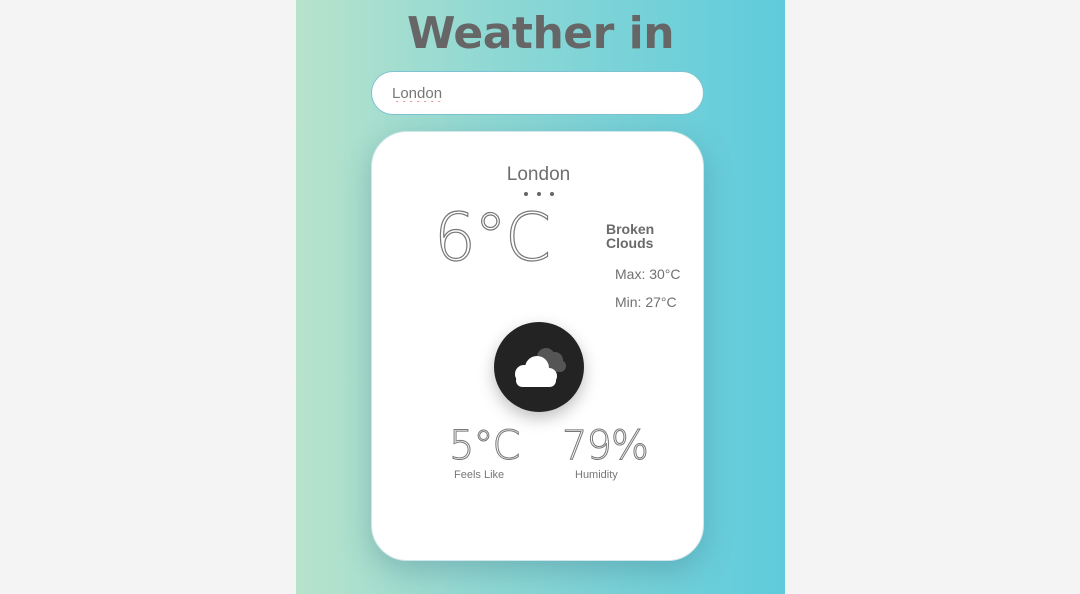 This screenshot has height=594, width=1080. Describe the element at coordinates (479, 475) in the screenshot. I see `feels-like-label: Feels Like` at that location.